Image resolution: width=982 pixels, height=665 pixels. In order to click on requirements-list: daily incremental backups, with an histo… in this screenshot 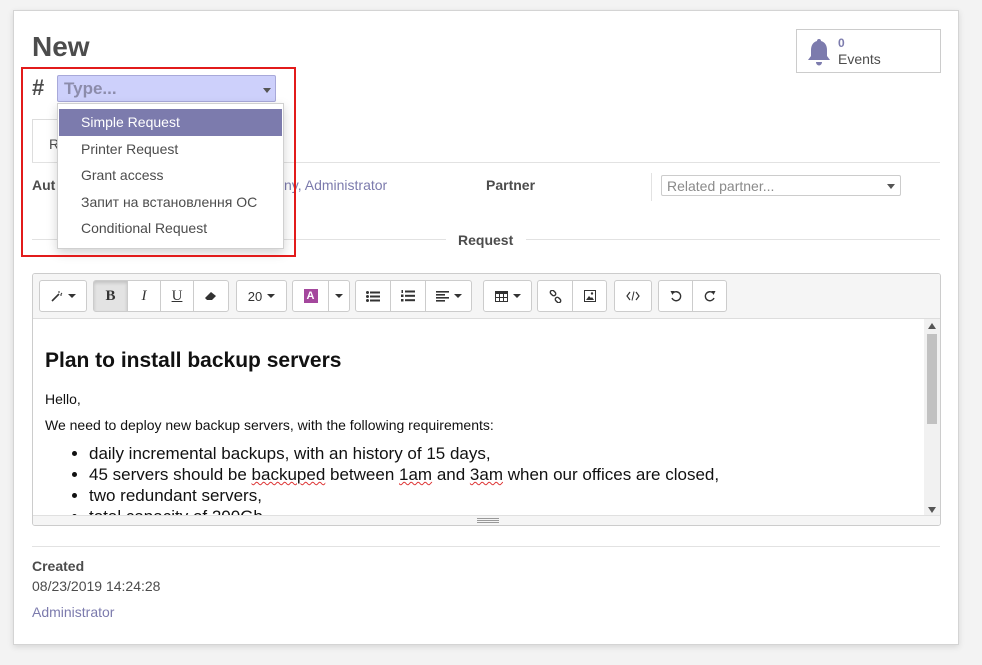, I will do `click(478, 484)`.